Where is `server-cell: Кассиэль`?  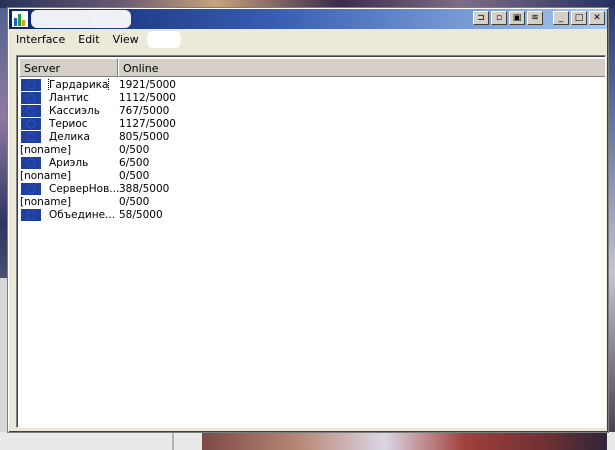 server-cell: Кассиэль is located at coordinates (69, 110).